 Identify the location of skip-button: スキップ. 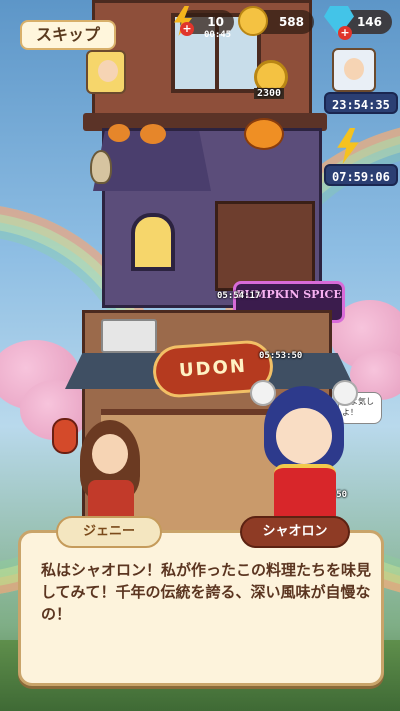
(68, 35).